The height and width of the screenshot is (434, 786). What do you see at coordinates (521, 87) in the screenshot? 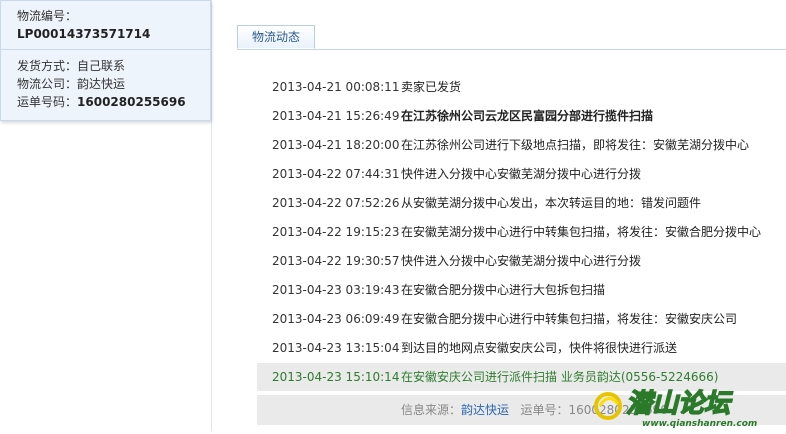
I see `tracking-event-row: 2013-04-21 00:08:11 卖家已发货` at bounding box center [521, 87].